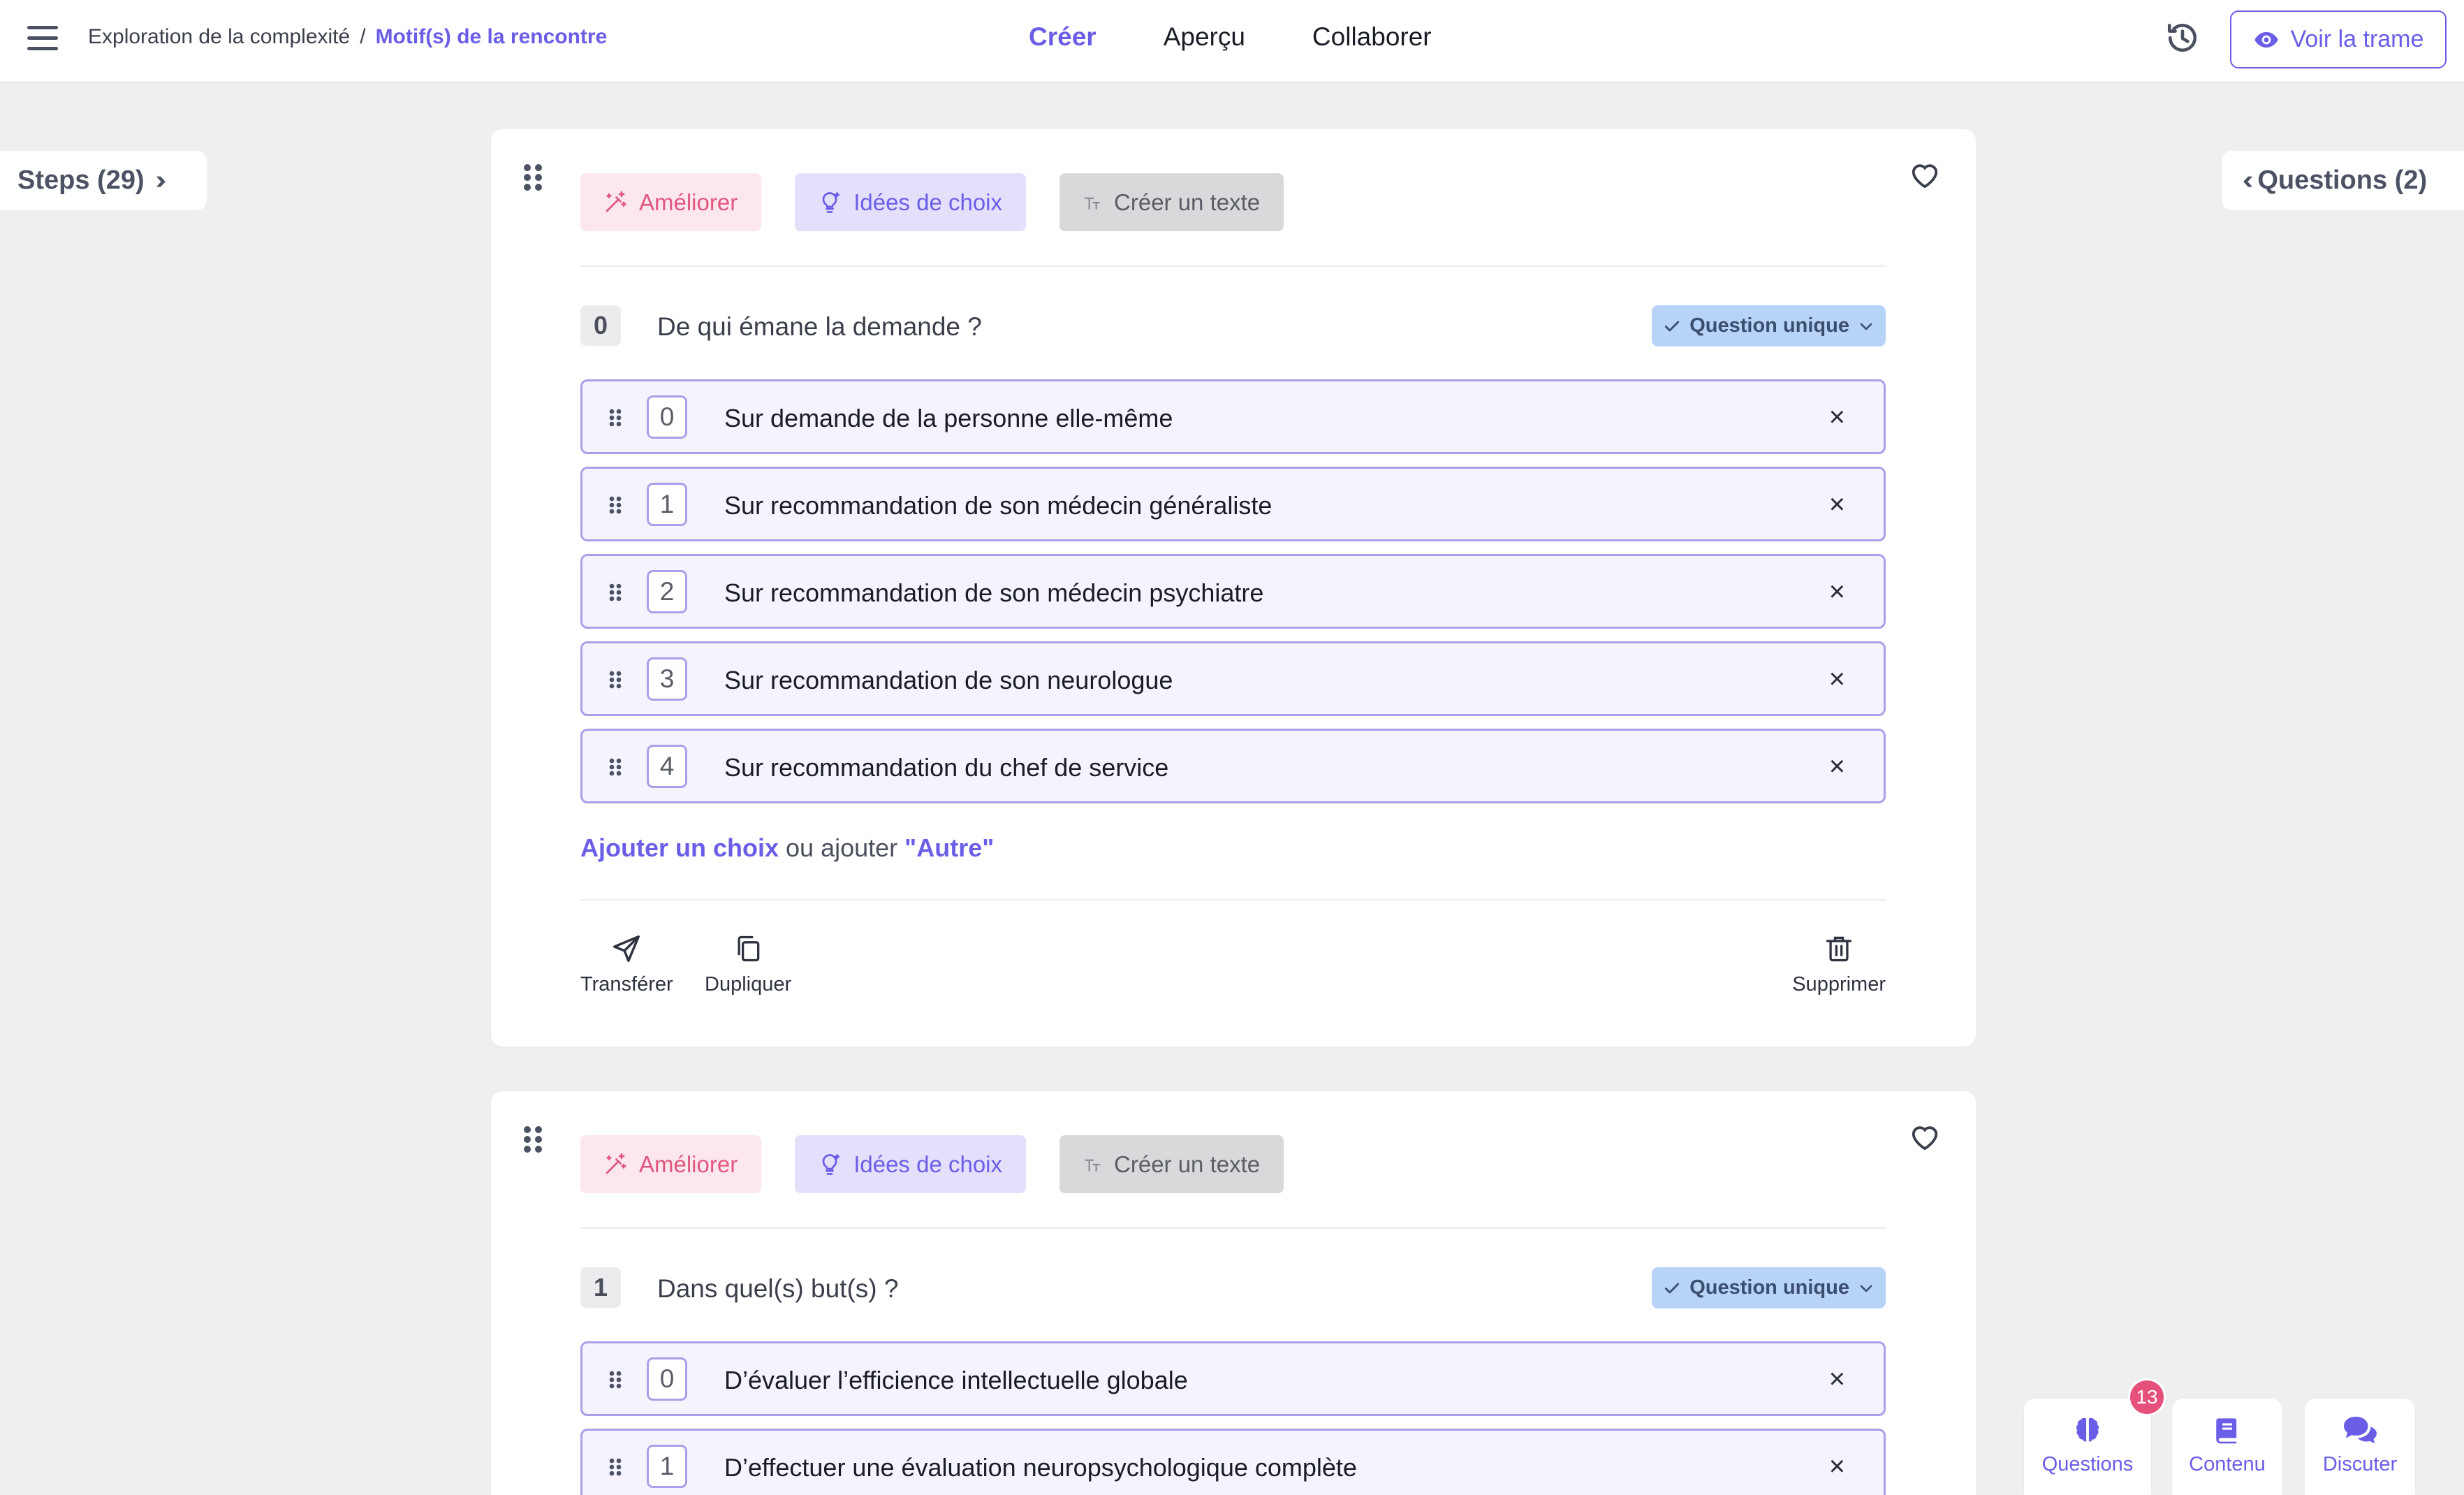 Image resolution: width=2464 pixels, height=1495 pixels. Describe the element at coordinates (1233, 900) in the screenshot. I see `divider` at that location.